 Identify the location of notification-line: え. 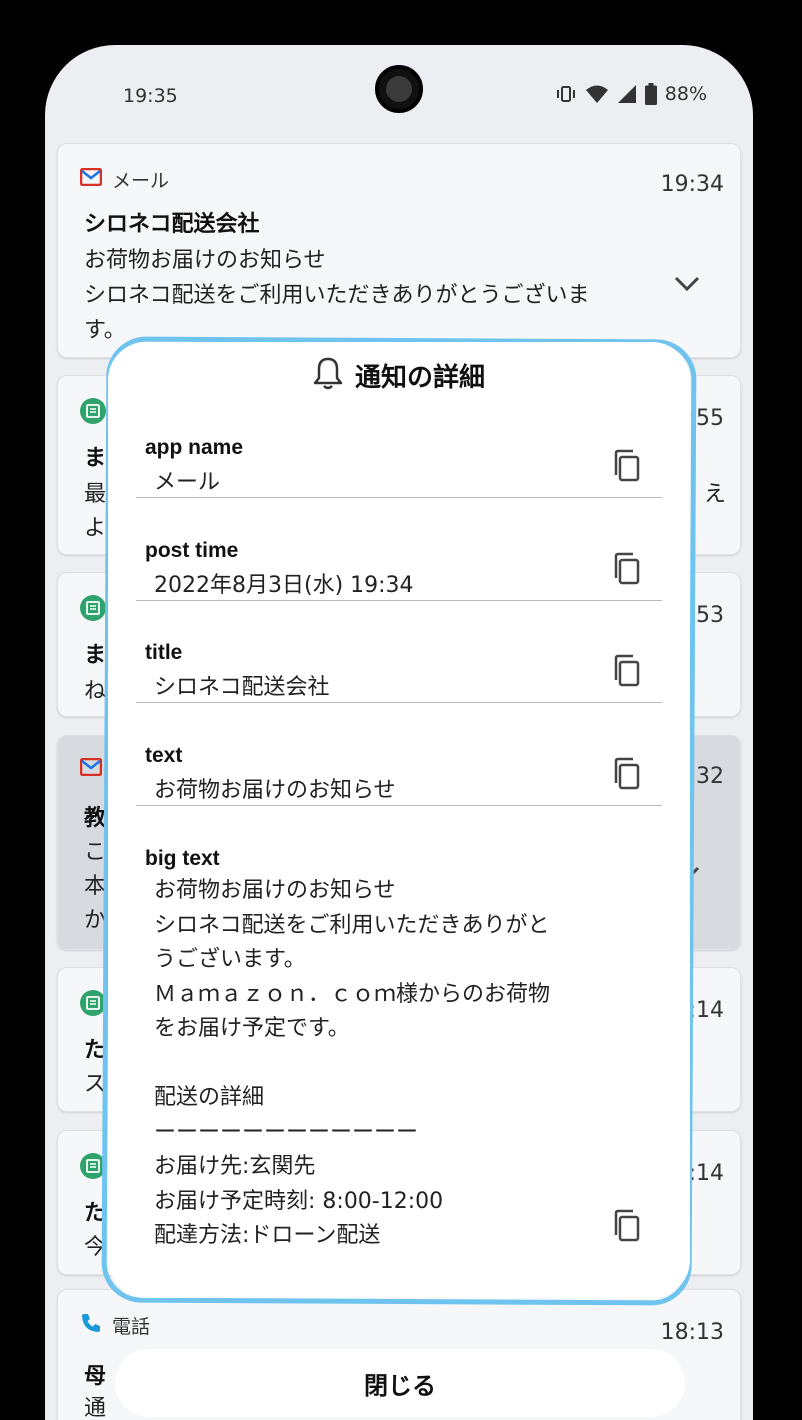
(715, 494).